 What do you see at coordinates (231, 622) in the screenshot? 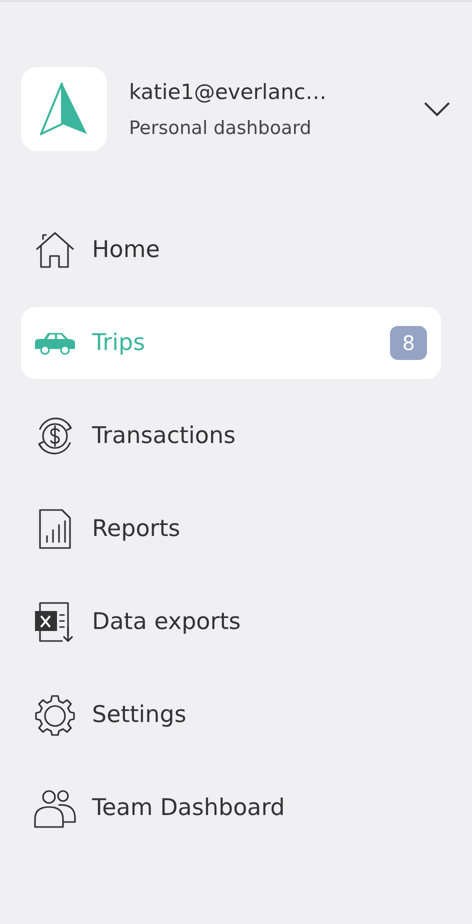
I see `nav-item: Data exports` at bounding box center [231, 622].